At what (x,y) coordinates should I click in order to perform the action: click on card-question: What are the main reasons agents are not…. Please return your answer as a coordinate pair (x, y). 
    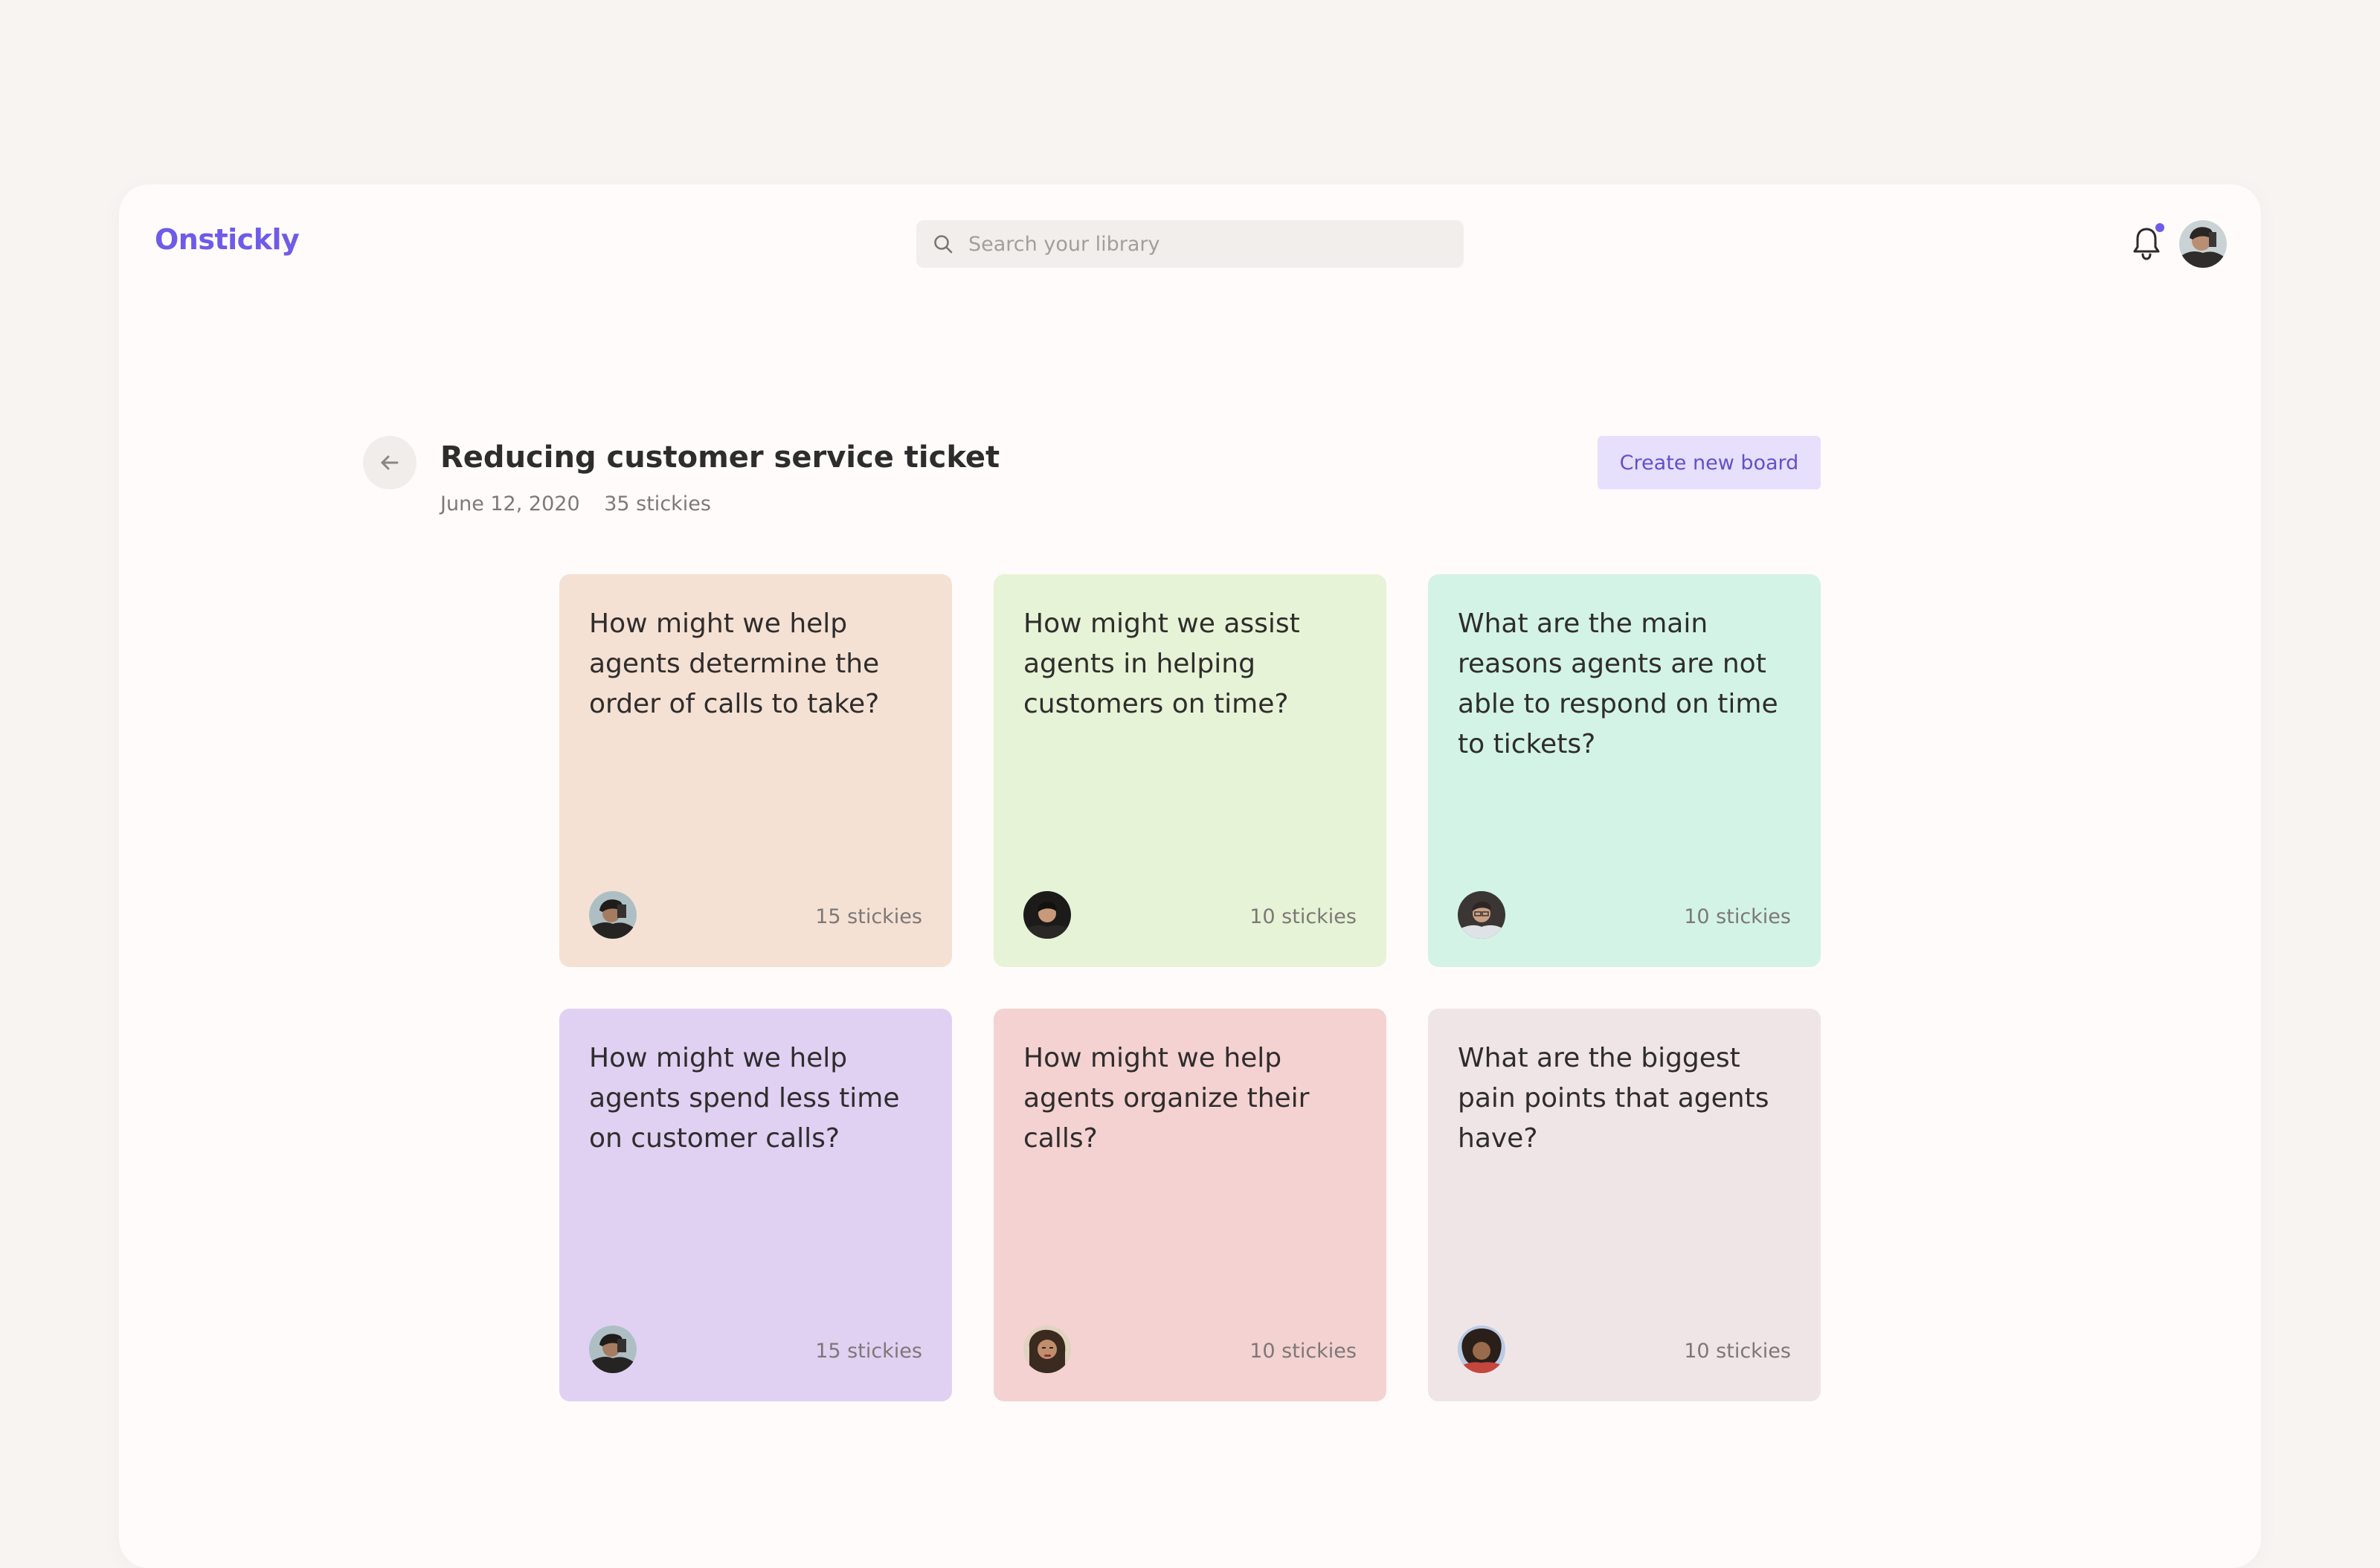
    Looking at the image, I should click on (1618, 683).